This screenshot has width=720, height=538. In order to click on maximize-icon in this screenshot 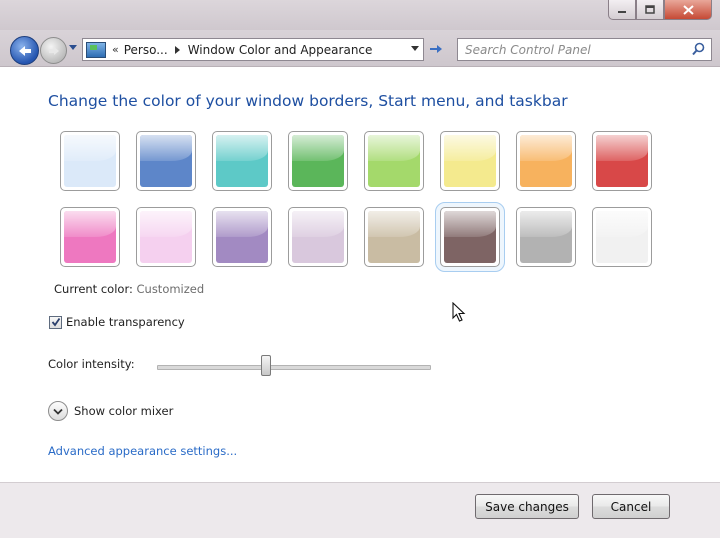, I will do `click(650, 9)`.